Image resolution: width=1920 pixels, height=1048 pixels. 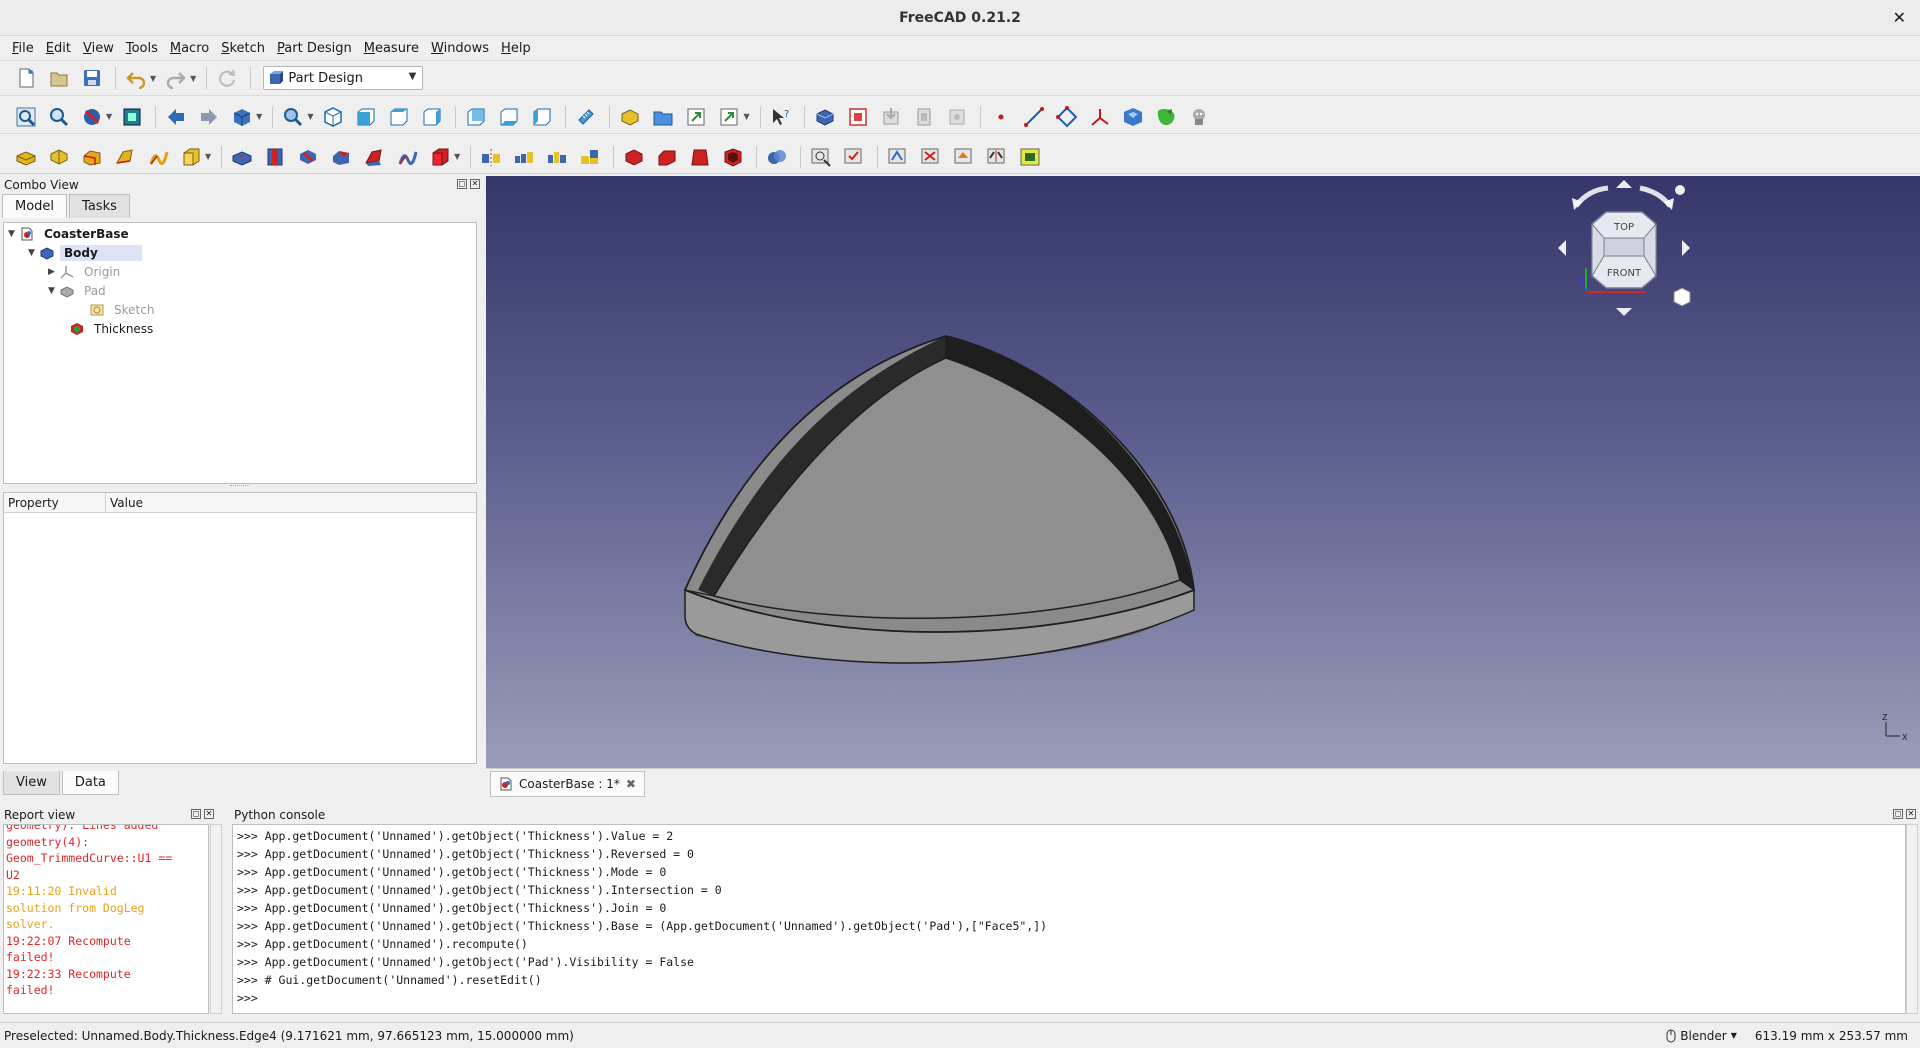 I want to click on additive-pipe-icon, so click(x=125, y=157).